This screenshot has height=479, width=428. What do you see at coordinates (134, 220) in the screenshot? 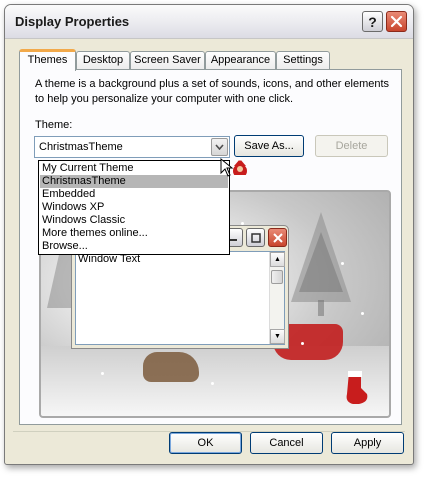
I see `theme-option-windows-classic: Windows Classic` at bounding box center [134, 220].